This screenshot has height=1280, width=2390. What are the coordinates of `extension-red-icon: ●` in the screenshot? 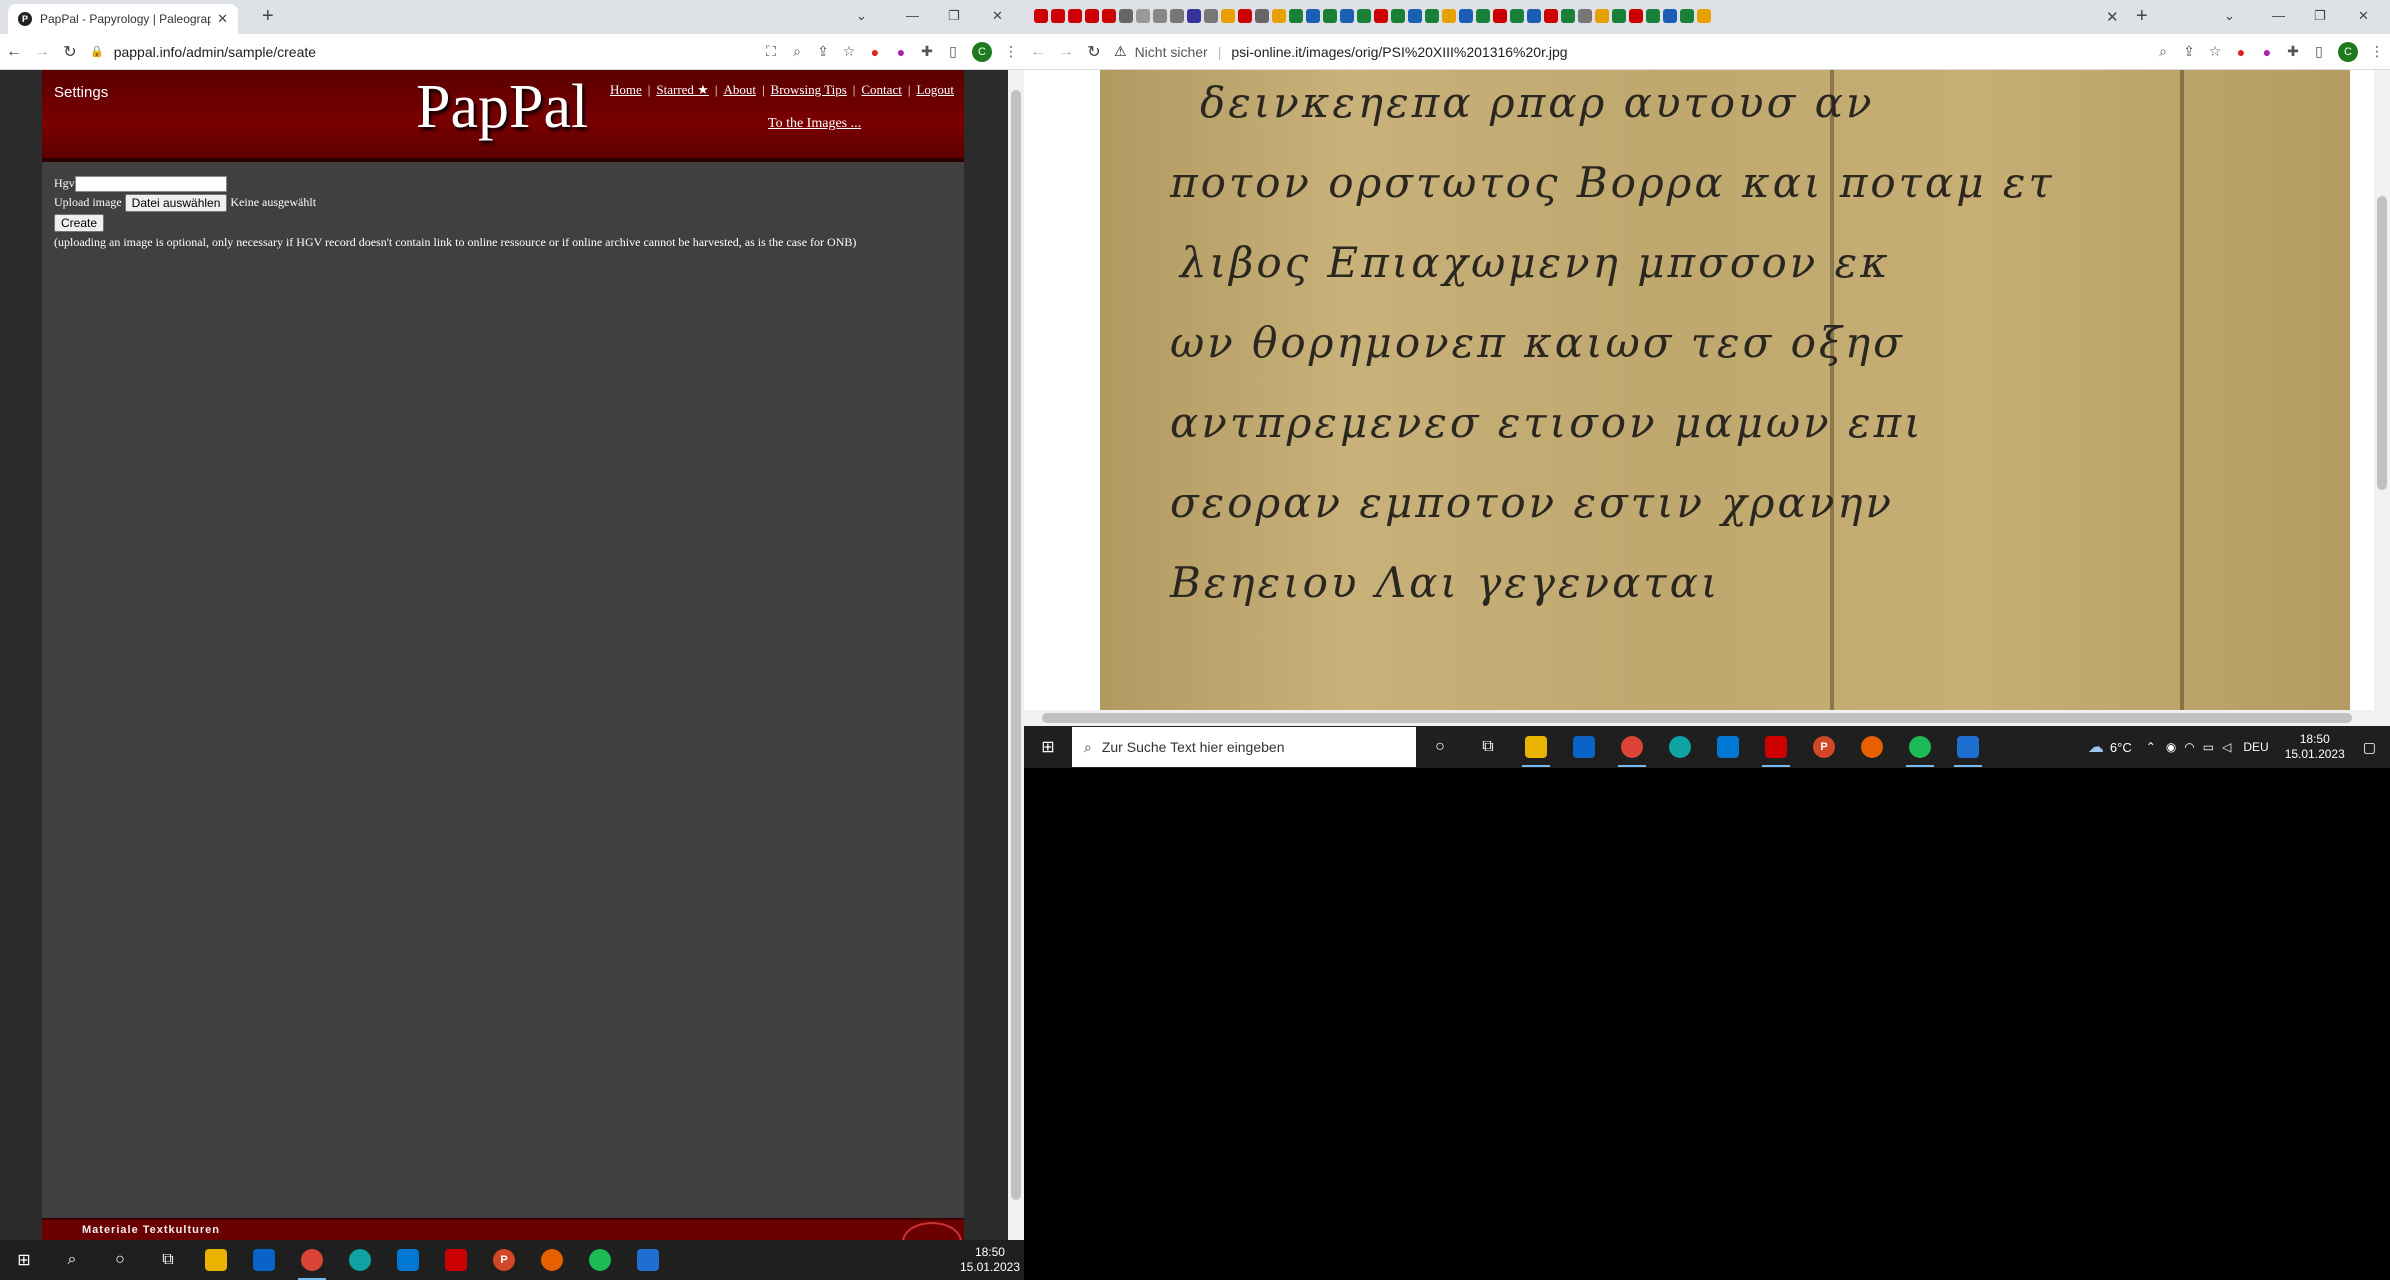 It's located at (875, 52).